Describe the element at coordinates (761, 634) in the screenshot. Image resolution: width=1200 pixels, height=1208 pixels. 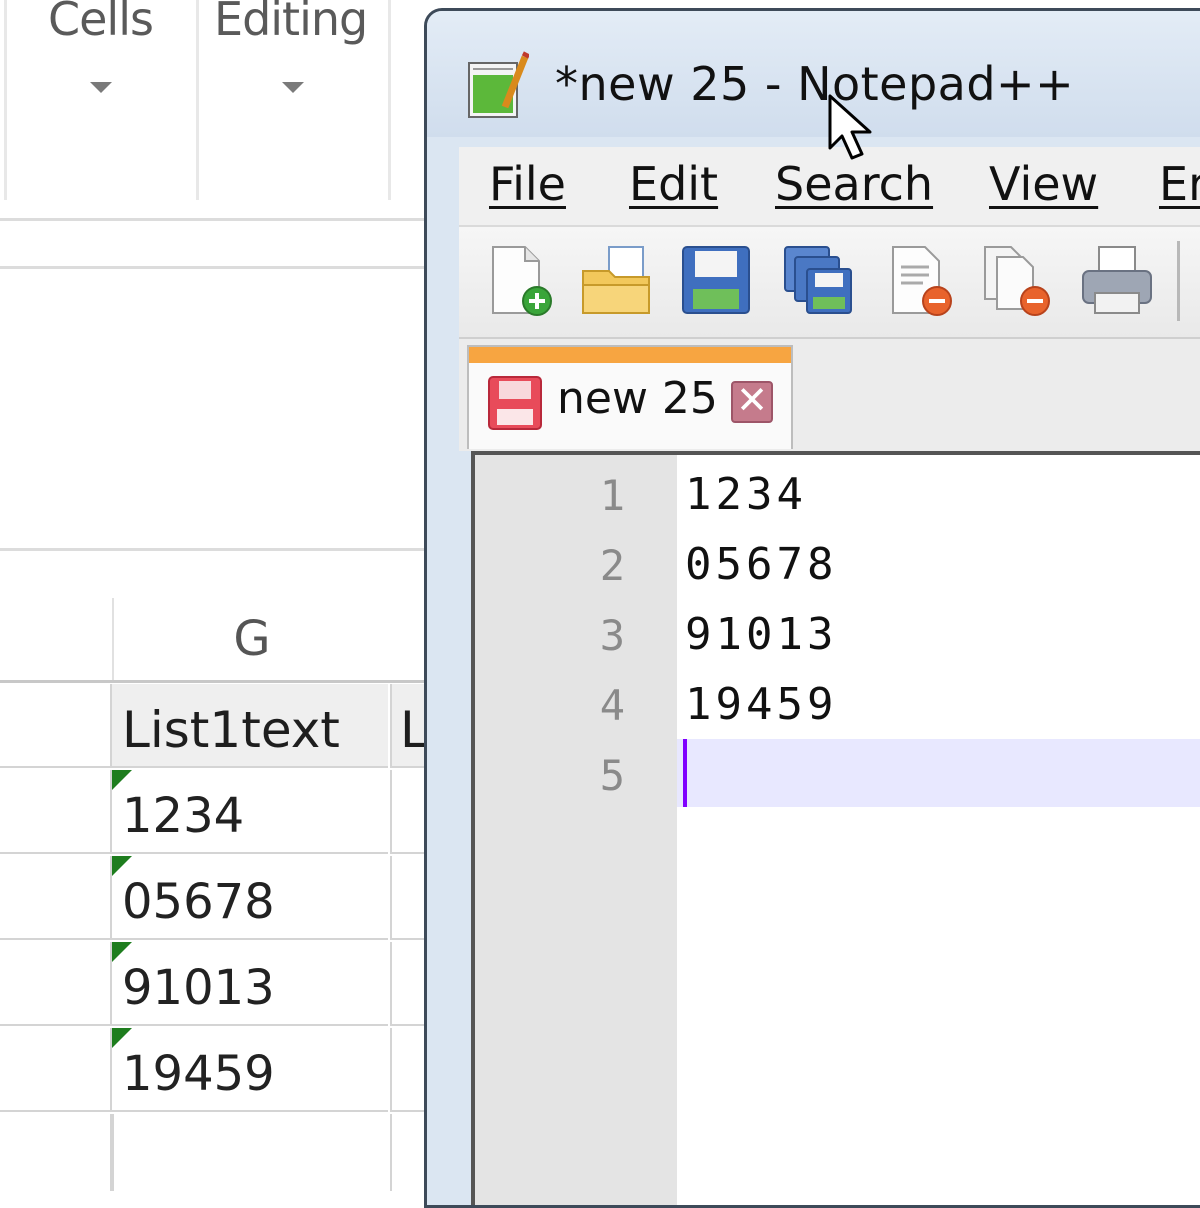
I see `code-line: 91013` at that location.